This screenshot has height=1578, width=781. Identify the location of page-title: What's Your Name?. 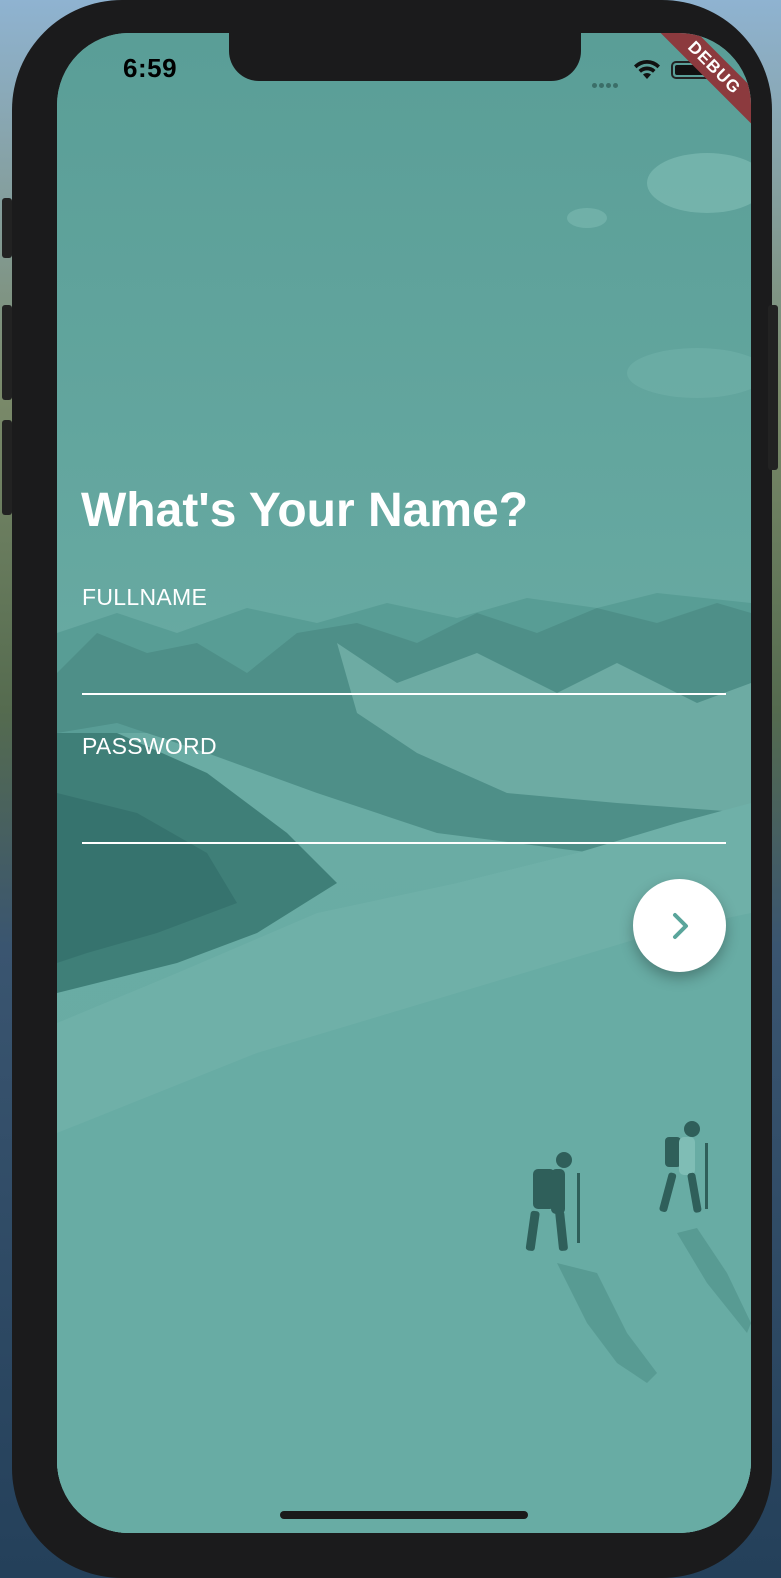
(305, 510).